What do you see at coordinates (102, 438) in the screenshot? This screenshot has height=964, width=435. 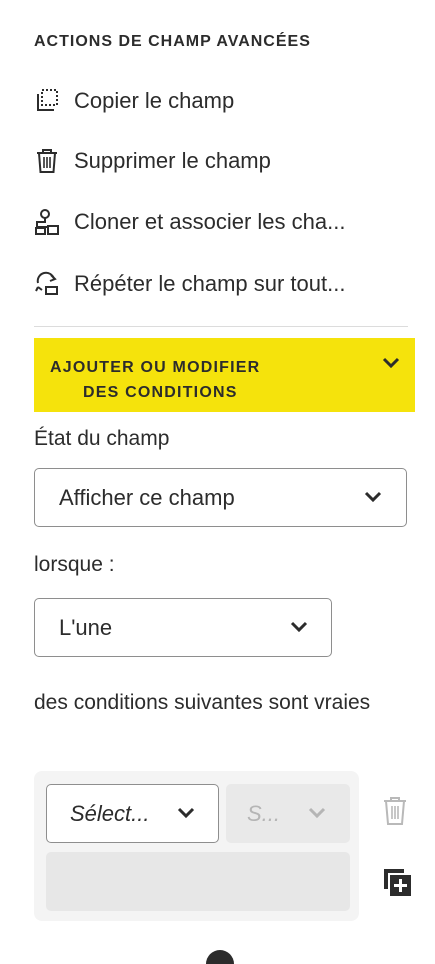 I see `field-state-label: État du champ` at bounding box center [102, 438].